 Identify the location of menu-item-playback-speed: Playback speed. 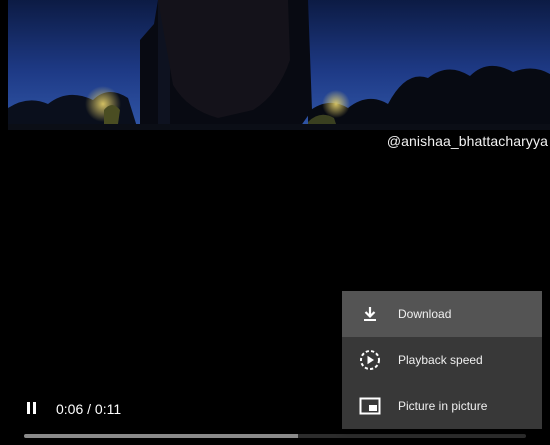
(442, 360).